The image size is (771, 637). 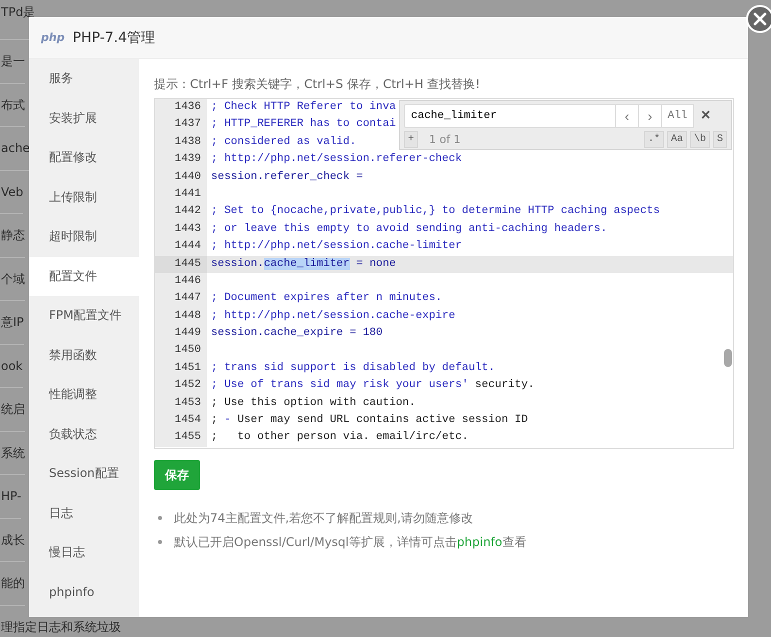 I want to click on line-number: 1453, so click(x=181, y=403).